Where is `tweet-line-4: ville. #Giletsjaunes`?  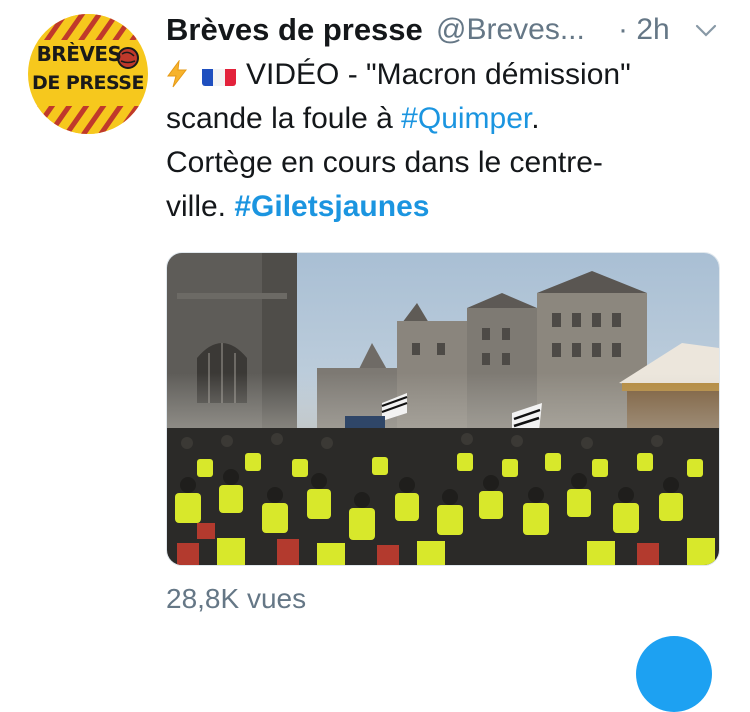 tweet-line-4: ville. #Giletsjaunes is located at coordinates (446, 207).